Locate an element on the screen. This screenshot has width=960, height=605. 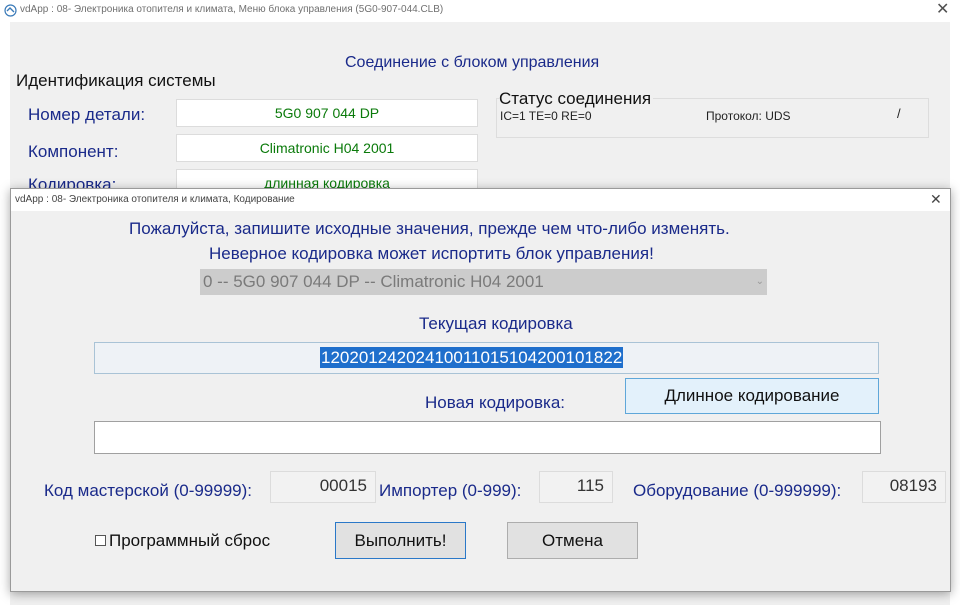
component-field: Climatronic H04 2001 is located at coordinates (327, 148).